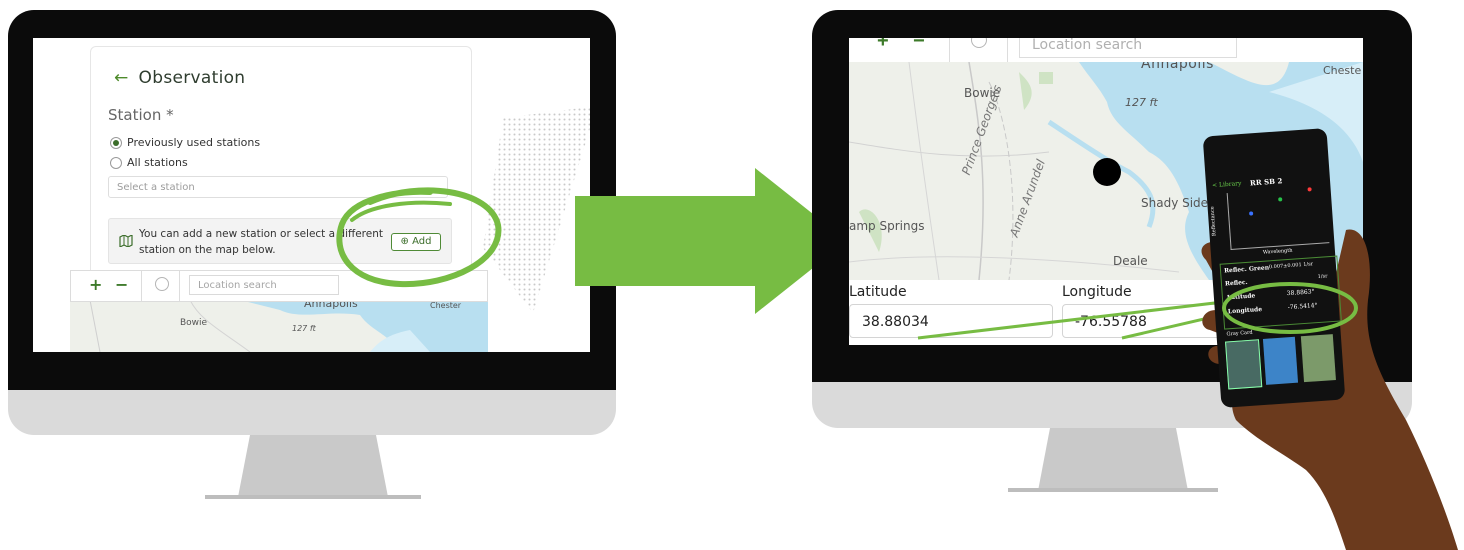 The height and width of the screenshot is (550, 1464). I want to click on map-label-deale: Deale, so click(1130, 261).